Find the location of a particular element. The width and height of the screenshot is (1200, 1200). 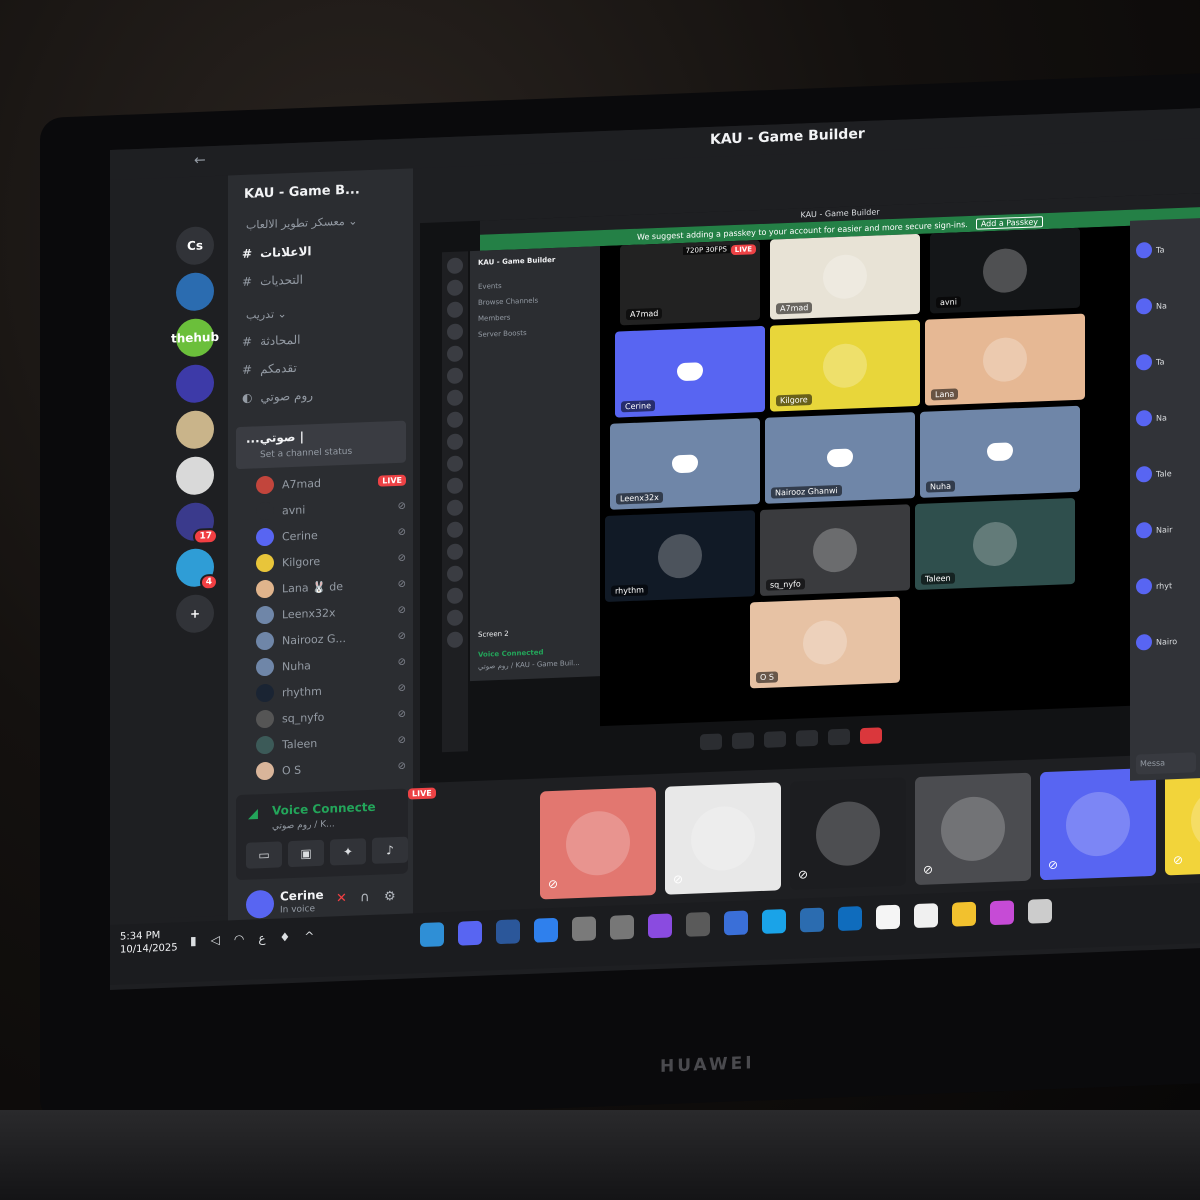

channel-status-link: Set a channel status is located at coordinates (306, 454).